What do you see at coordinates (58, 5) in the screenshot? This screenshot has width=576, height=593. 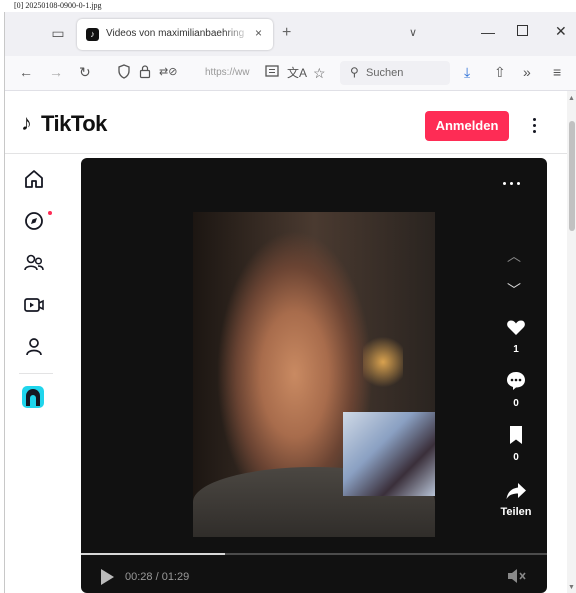 I see `image-caption: [0] 20250108-0900-0-1.jpg` at bounding box center [58, 5].